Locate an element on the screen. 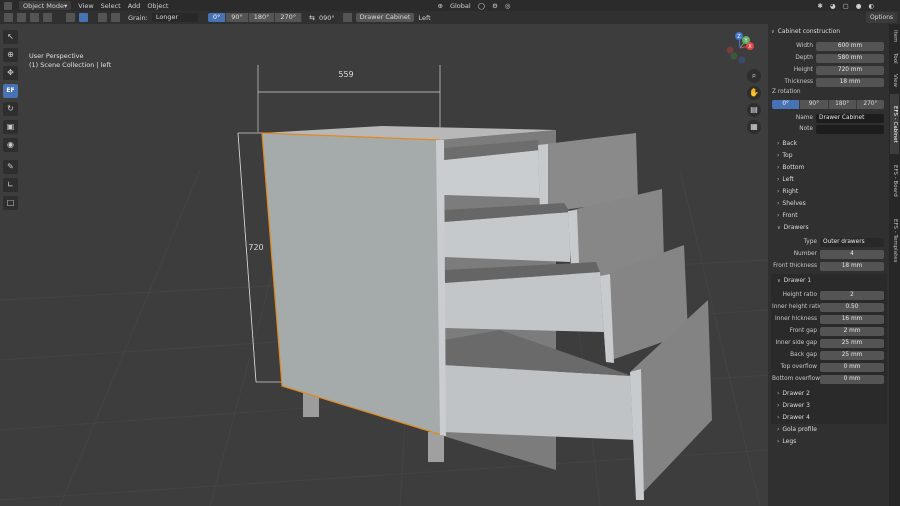  inner-thickness-field: 16 mm is located at coordinates (852, 319).